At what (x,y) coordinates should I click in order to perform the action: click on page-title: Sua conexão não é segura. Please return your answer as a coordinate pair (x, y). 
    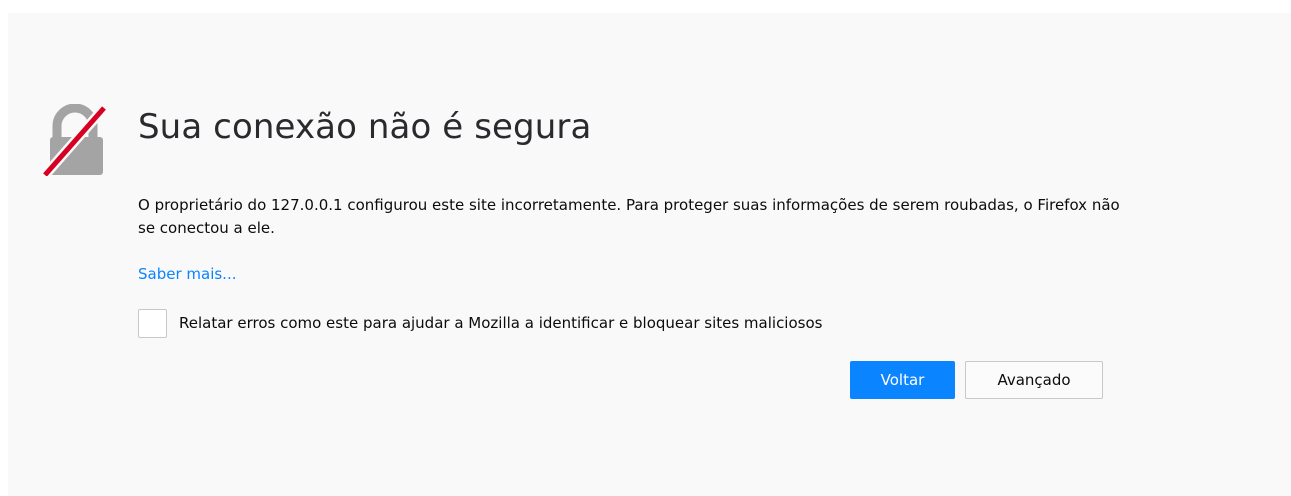
    Looking at the image, I should click on (365, 127).